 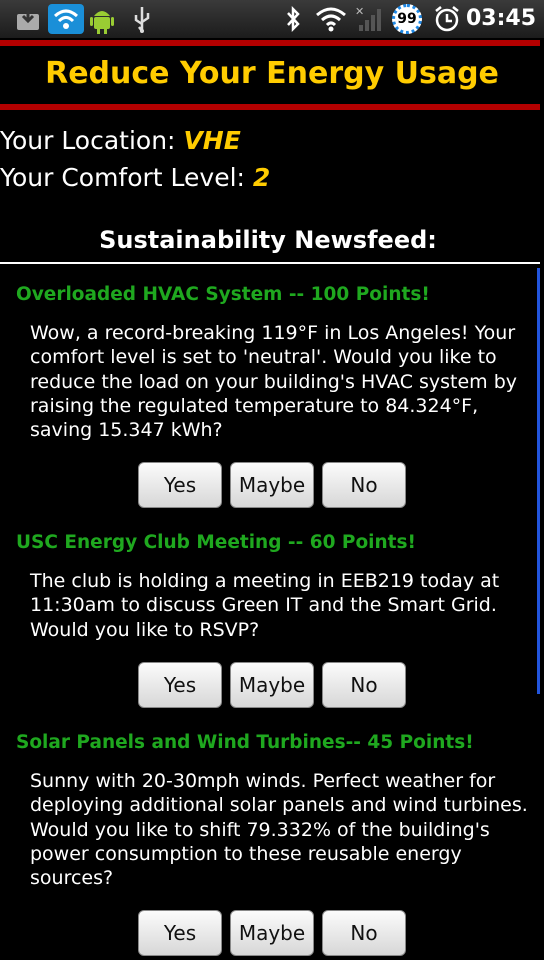 What do you see at coordinates (447, 19) in the screenshot?
I see `alarm-icon` at bounding box center [447, 19].